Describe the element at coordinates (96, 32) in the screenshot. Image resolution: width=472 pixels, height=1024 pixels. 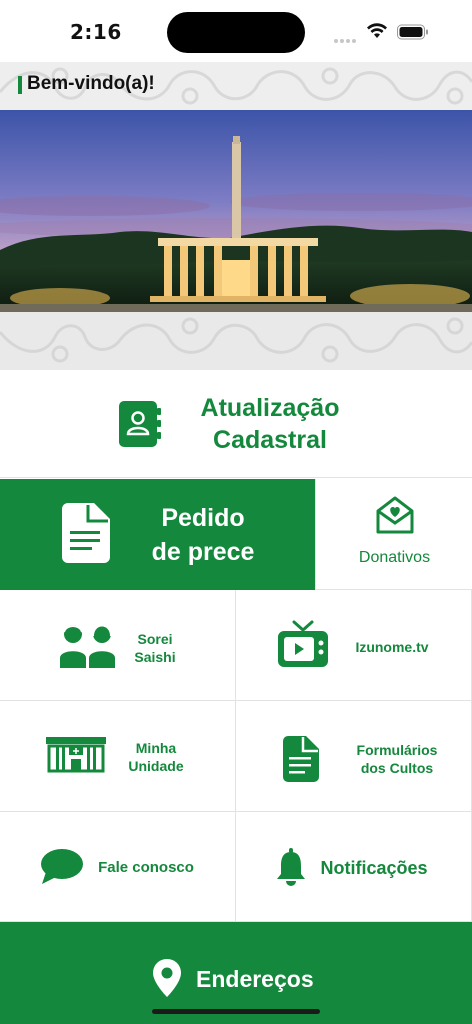
I see `status-time: 2:16` at that location.